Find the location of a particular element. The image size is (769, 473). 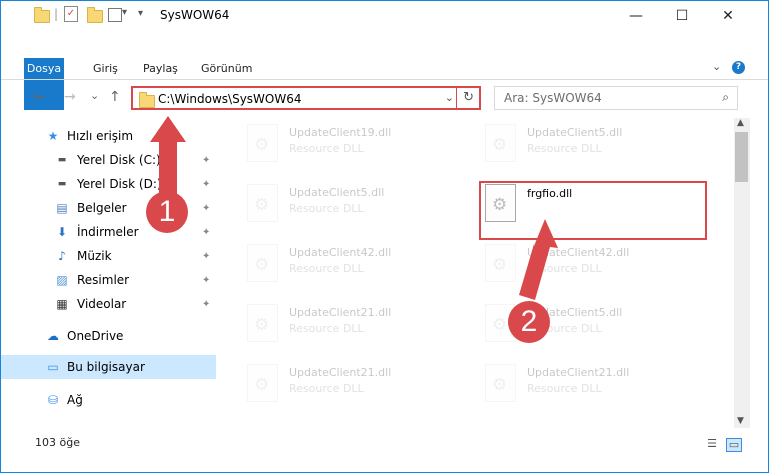

nav-label: OneDrive is located at coordinates (95, 336).